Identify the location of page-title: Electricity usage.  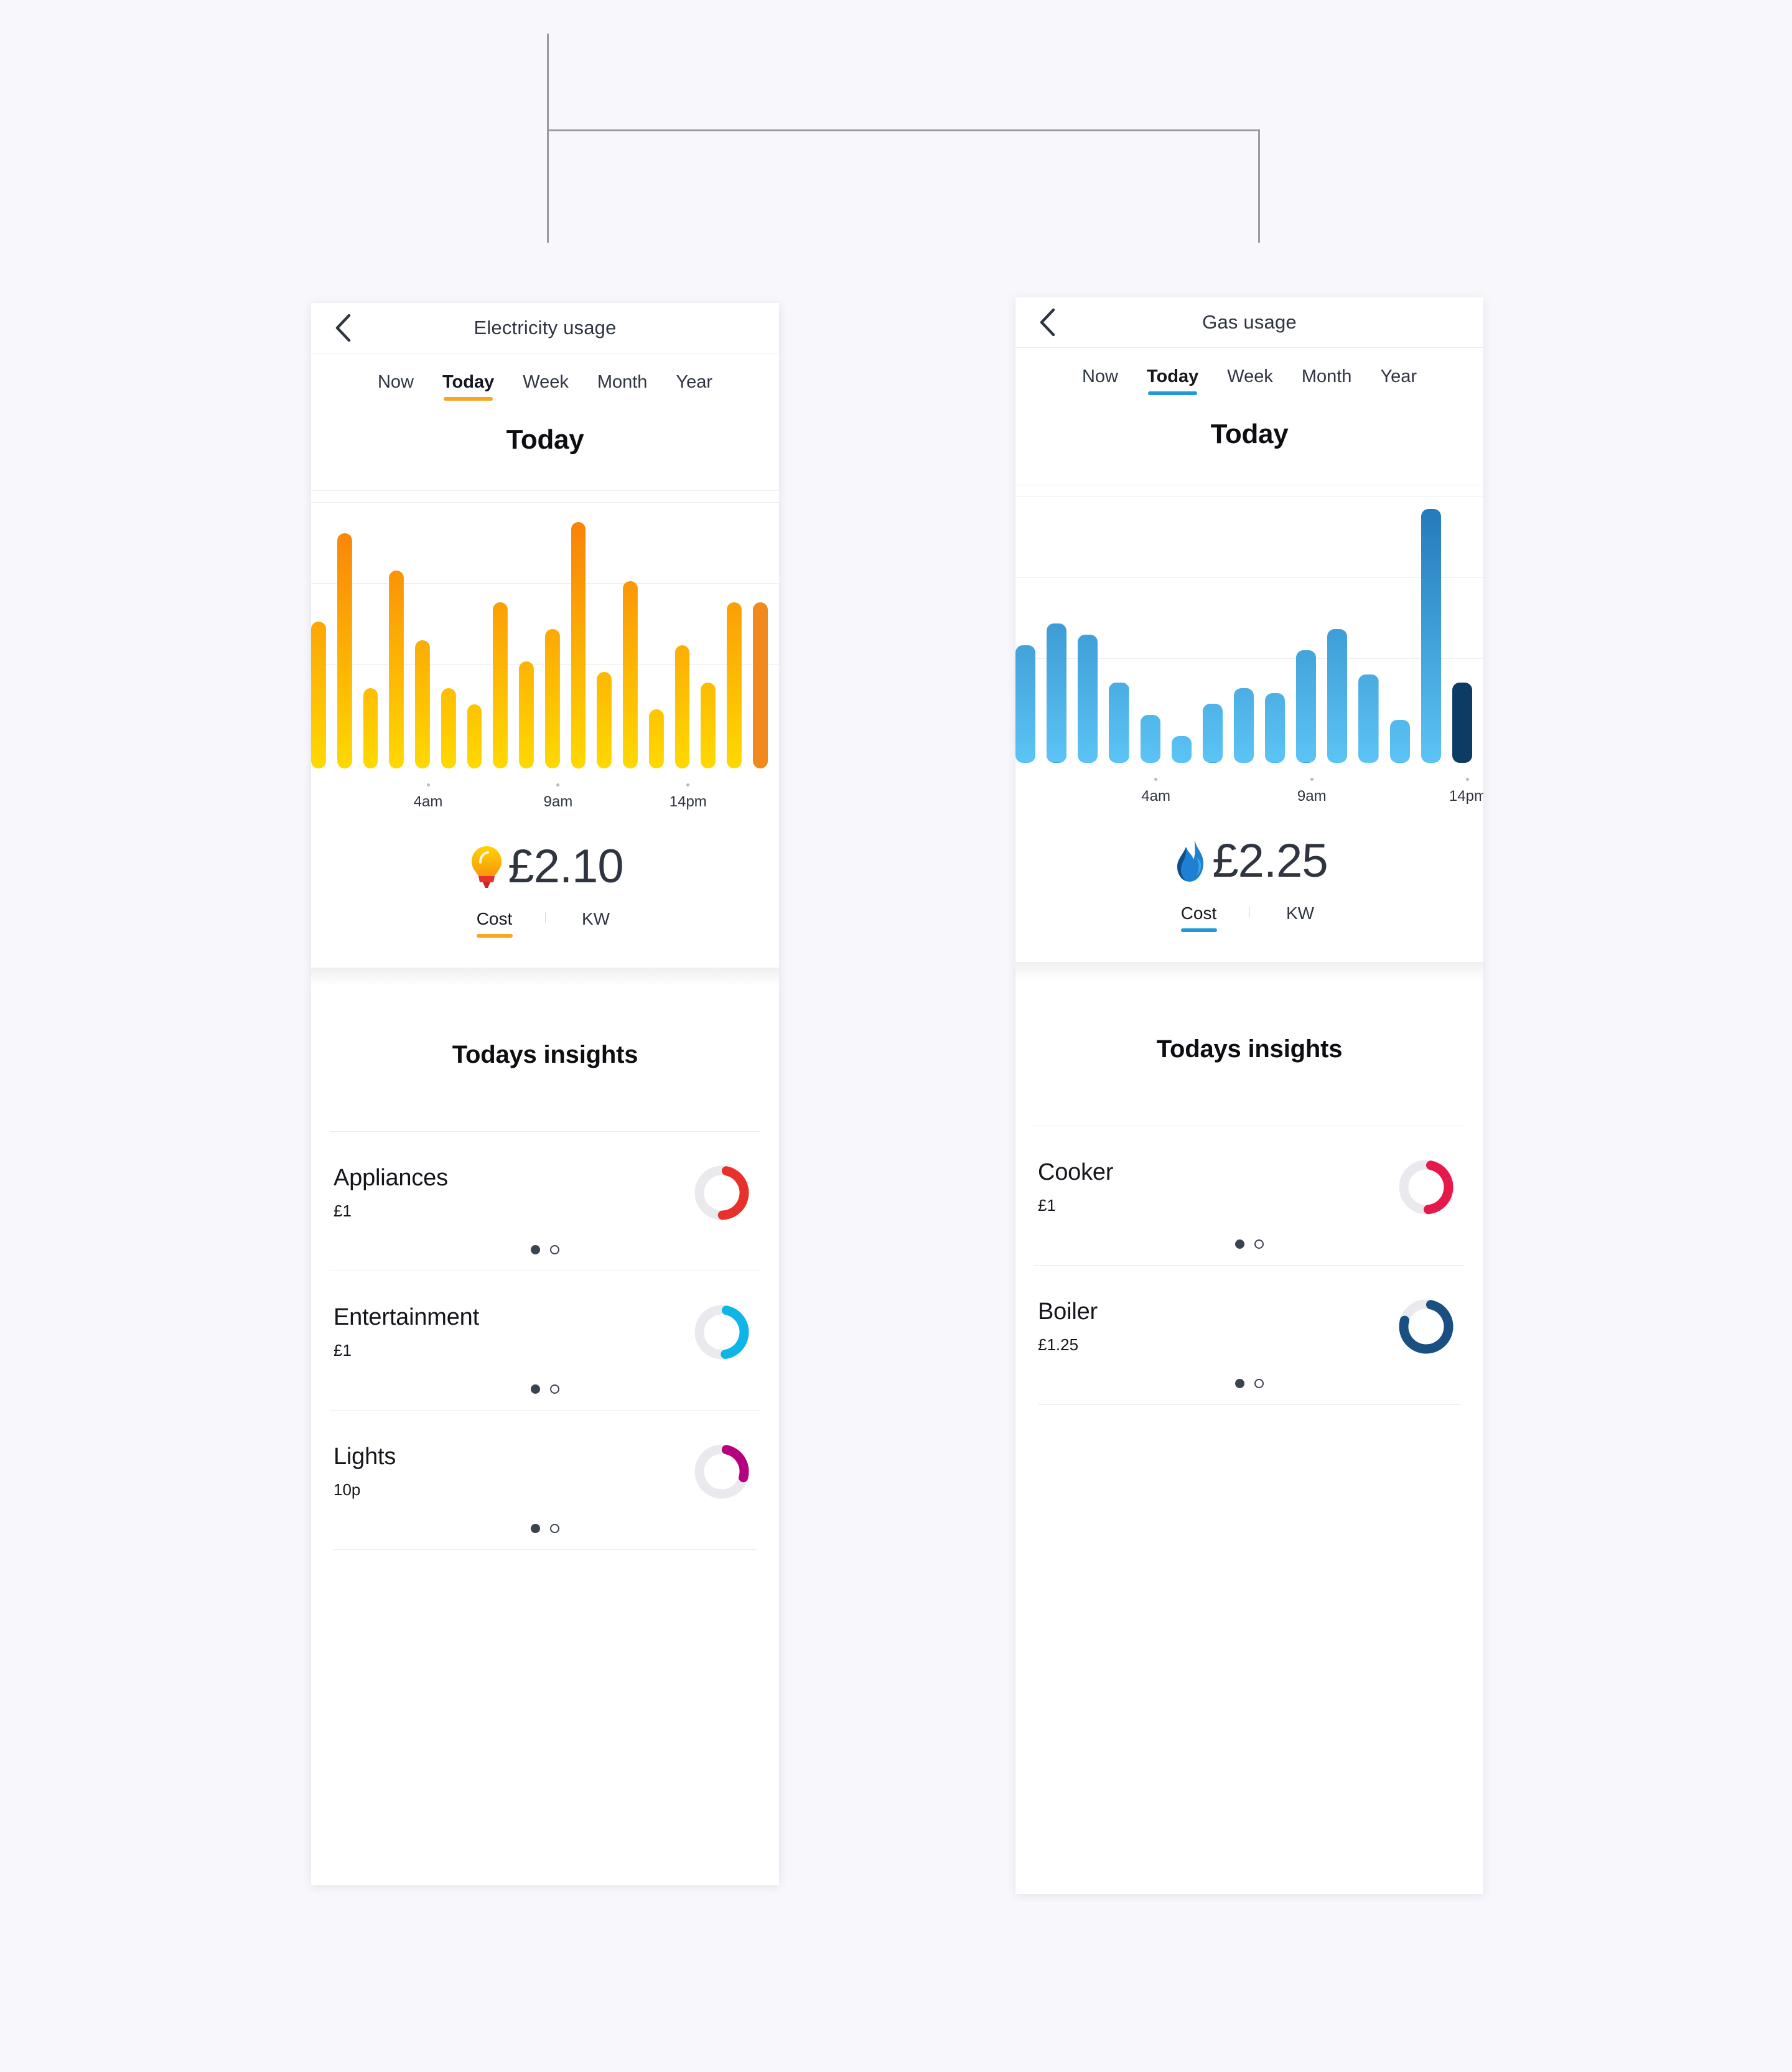
(545, 328).